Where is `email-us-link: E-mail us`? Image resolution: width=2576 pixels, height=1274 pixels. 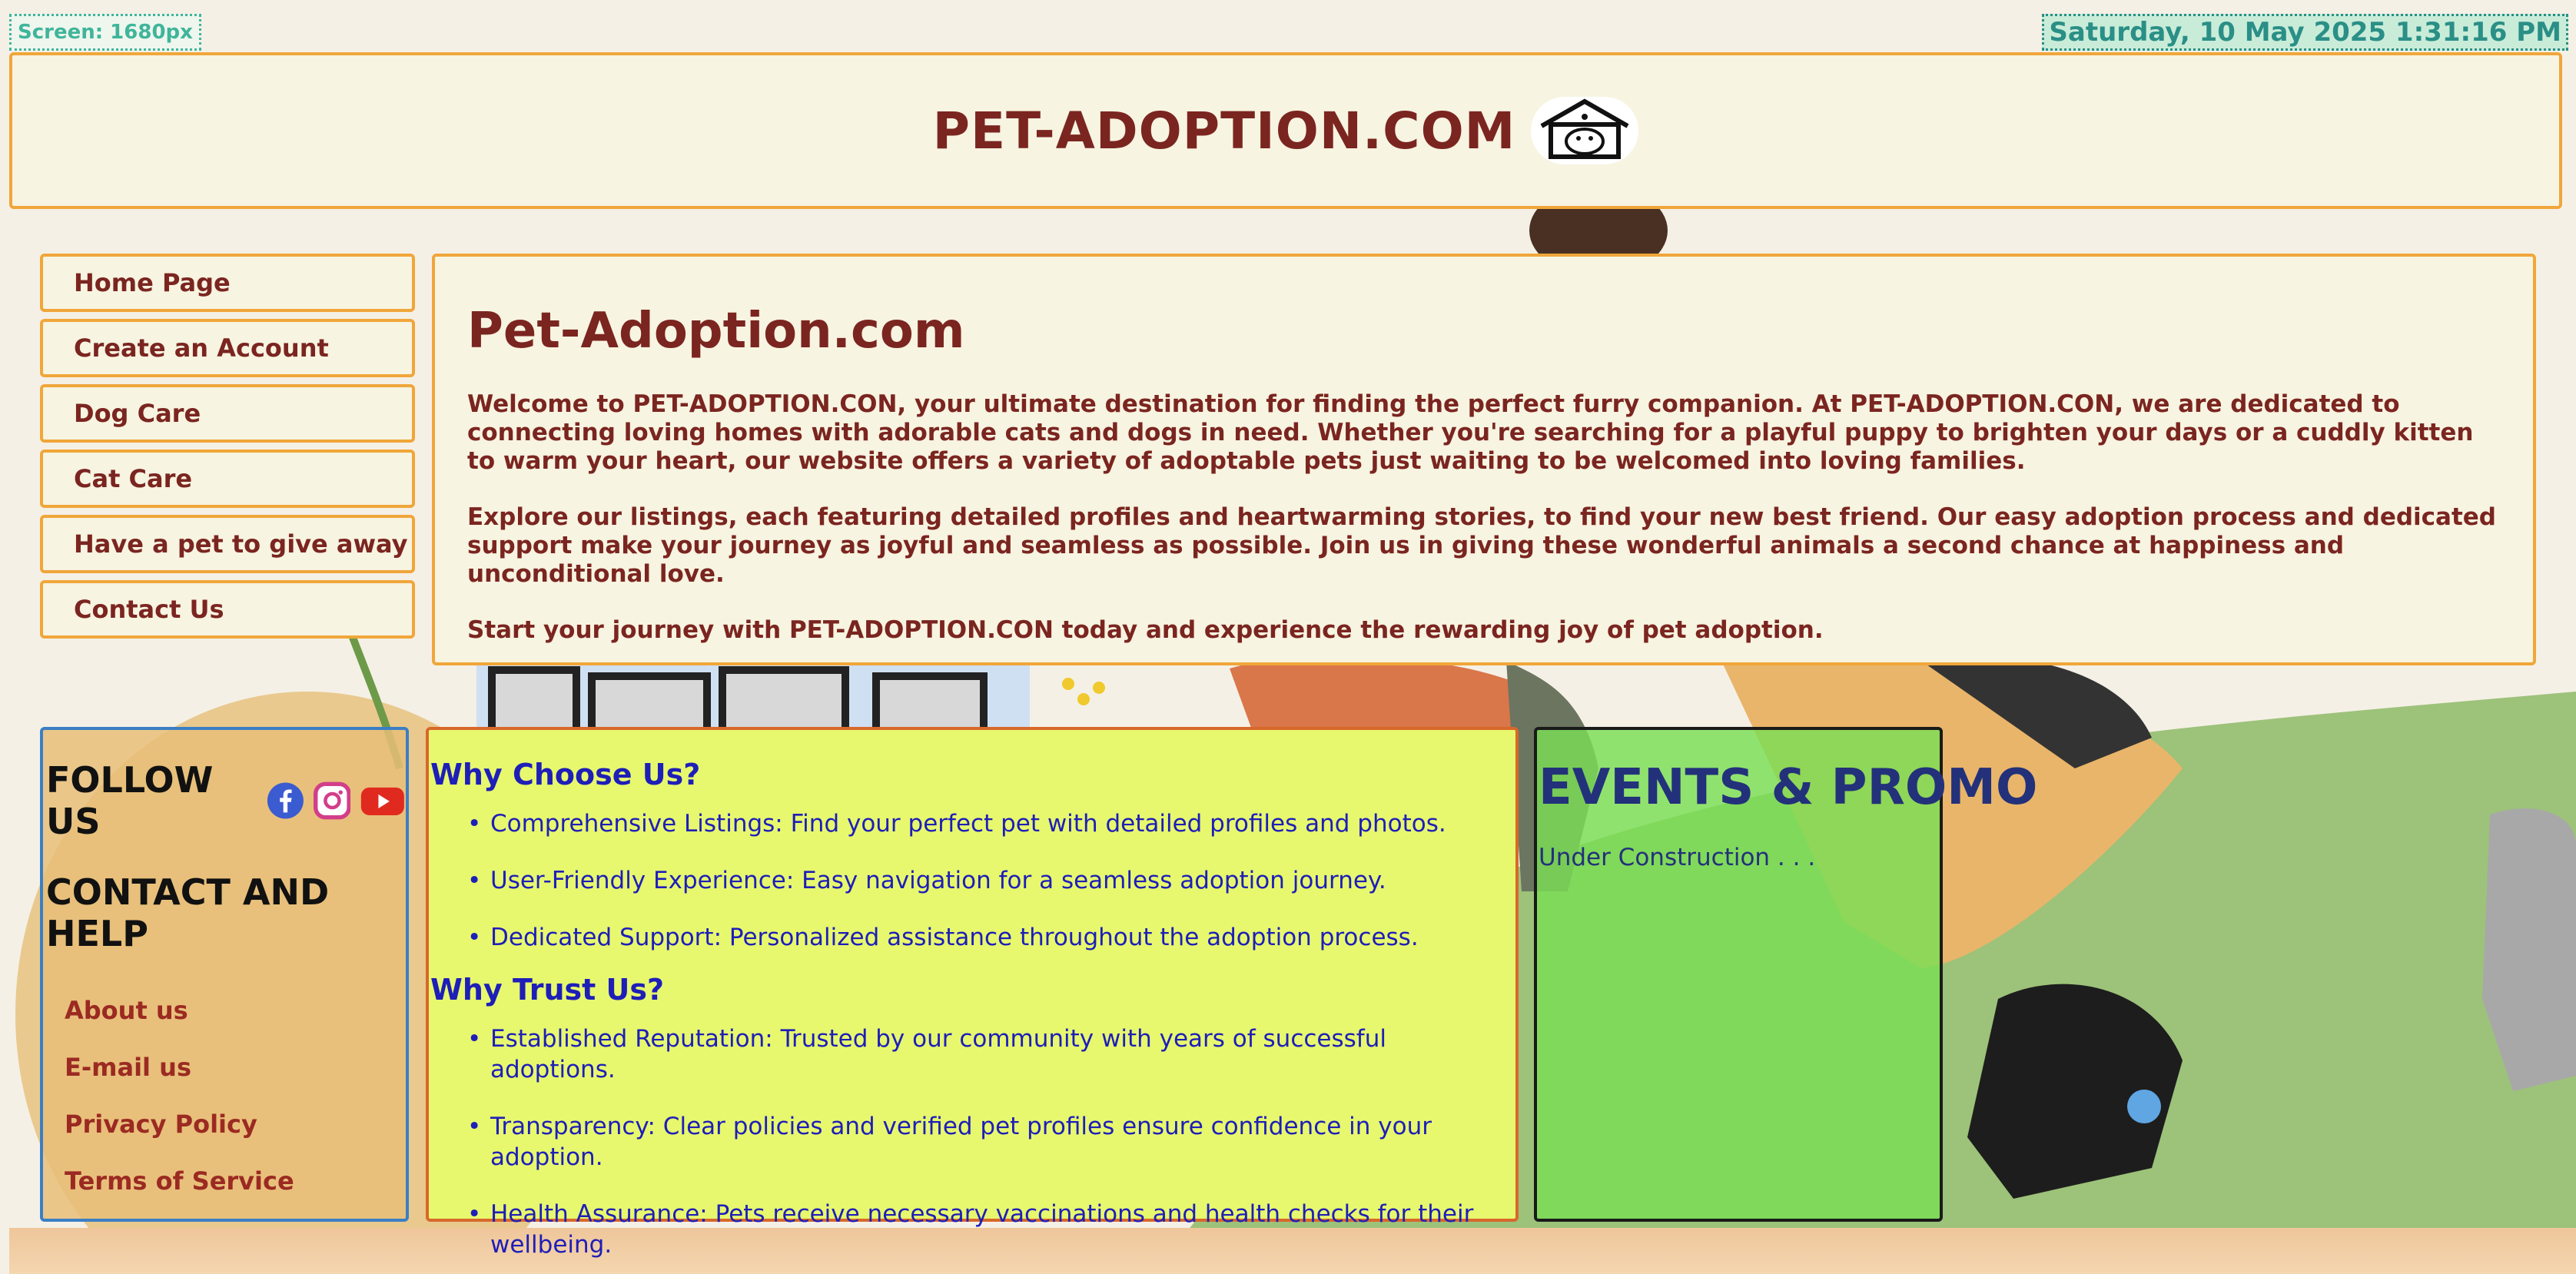
email-us-link: E-mail us is located at coordinates (236, 1067).